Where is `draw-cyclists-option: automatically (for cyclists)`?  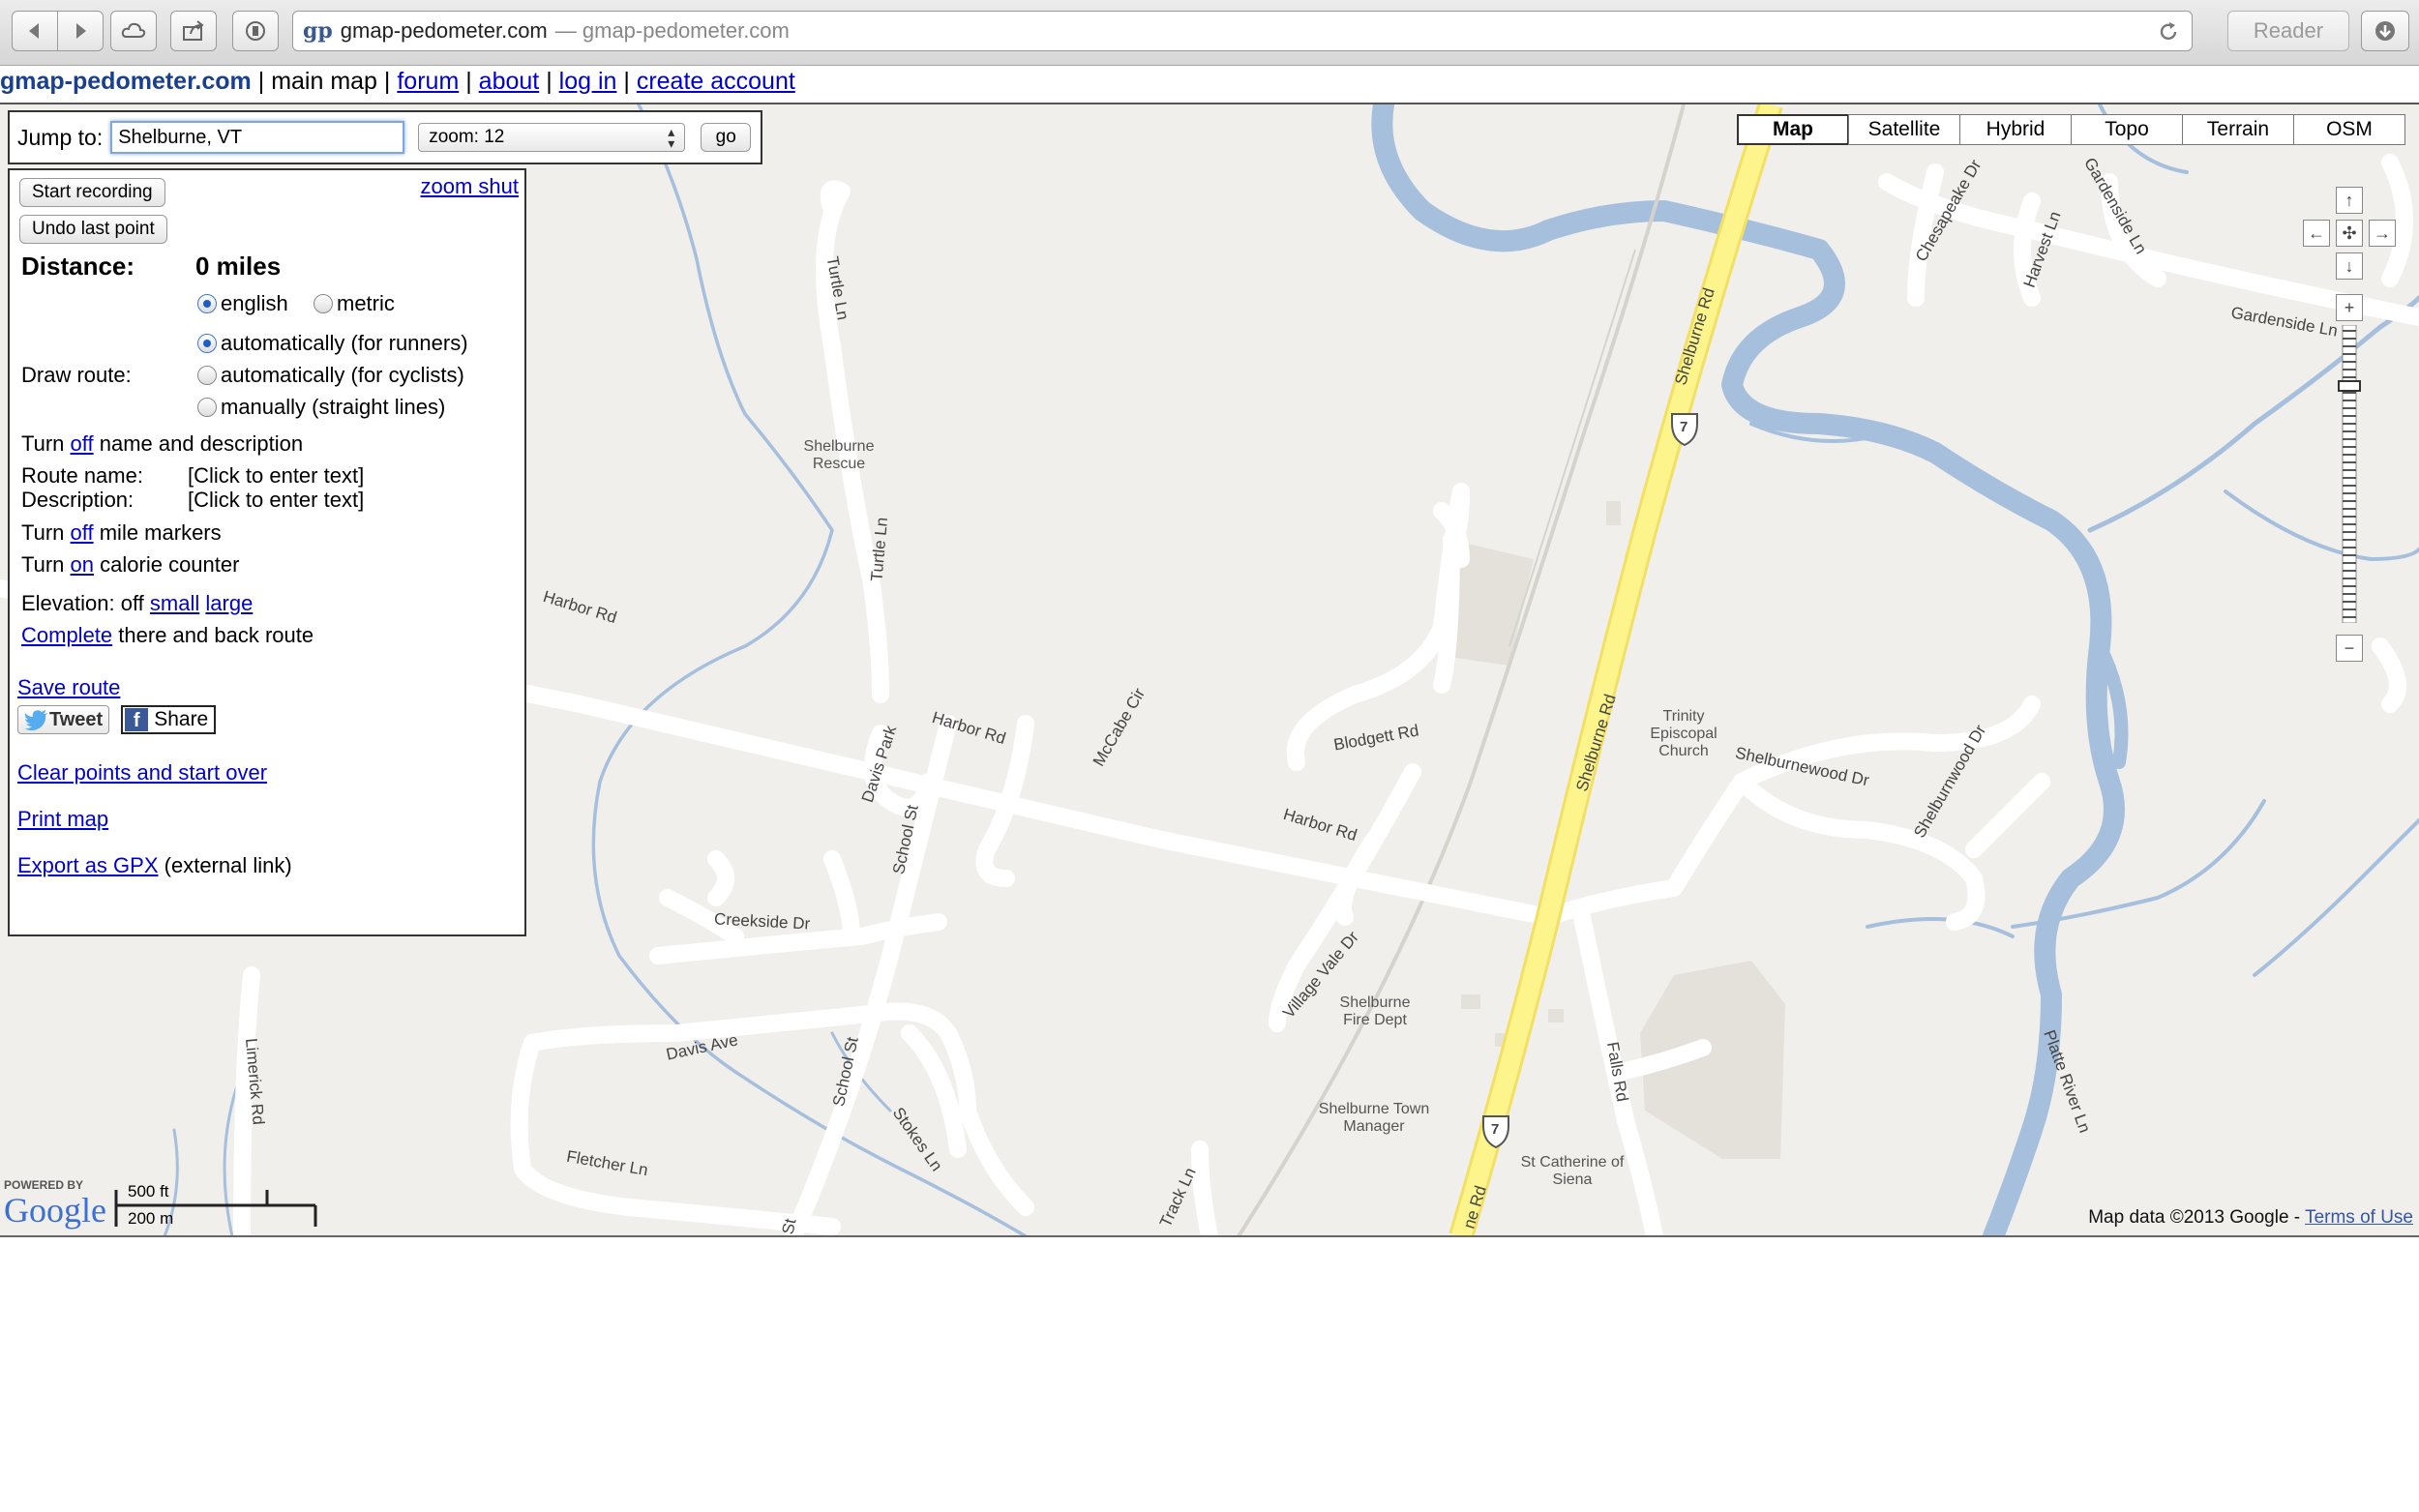 draw-cyclists-option: automatically (for cyclists) is located at coordinates (330, 375).